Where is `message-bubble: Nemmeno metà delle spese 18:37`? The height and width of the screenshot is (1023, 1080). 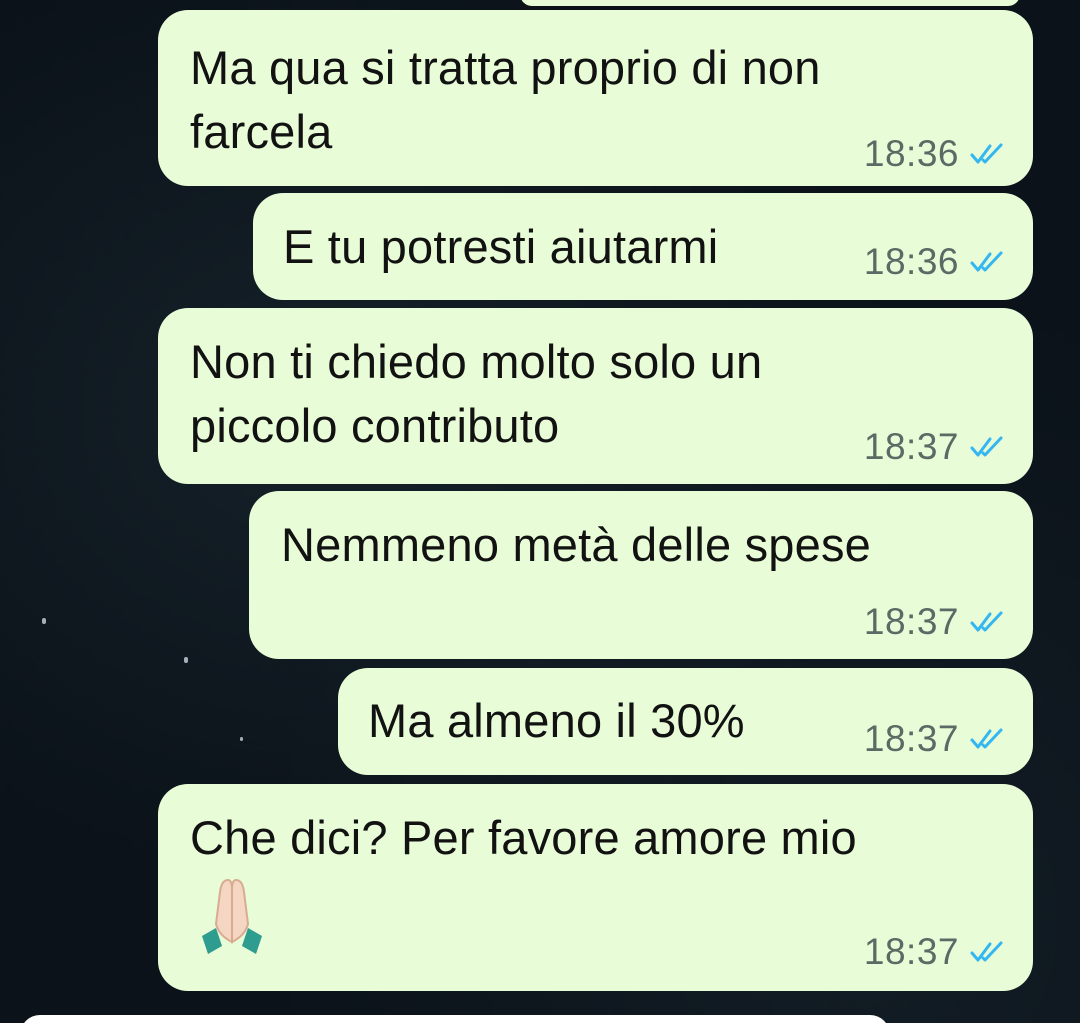
message-bubble: Nemmeno metà delle spese 18:37 is located at coordinates (641, 575).